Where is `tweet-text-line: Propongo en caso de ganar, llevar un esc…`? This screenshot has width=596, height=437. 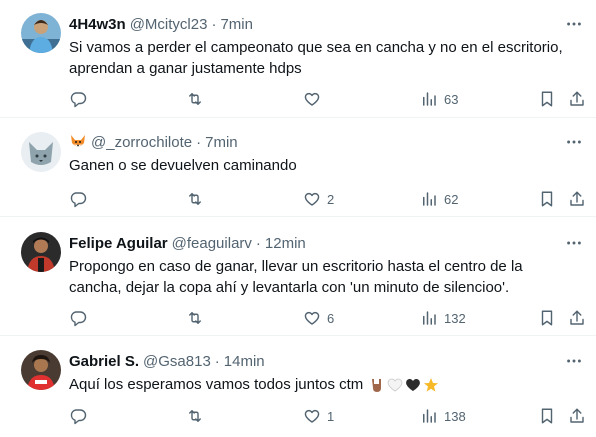 tweet-text-line: Propongo en caso de ganar, llevar un esc… is located at coordinates (296, 266).